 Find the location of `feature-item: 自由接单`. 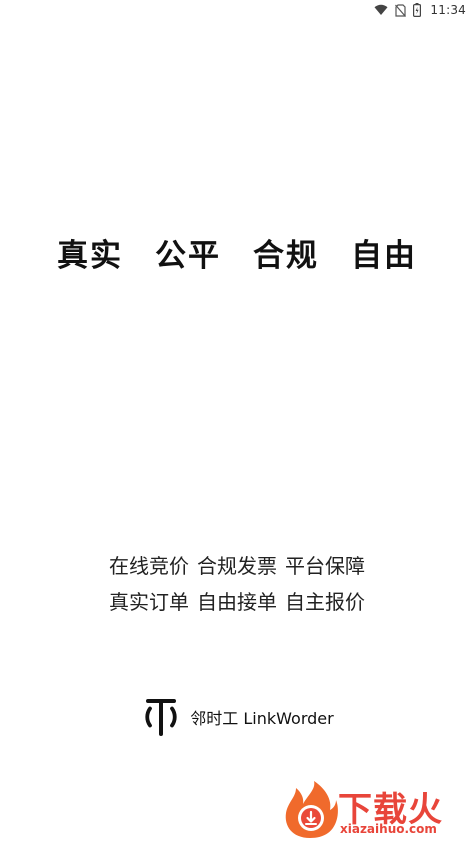

feature-item: 自由接单 is located at coordinates (237, 602).